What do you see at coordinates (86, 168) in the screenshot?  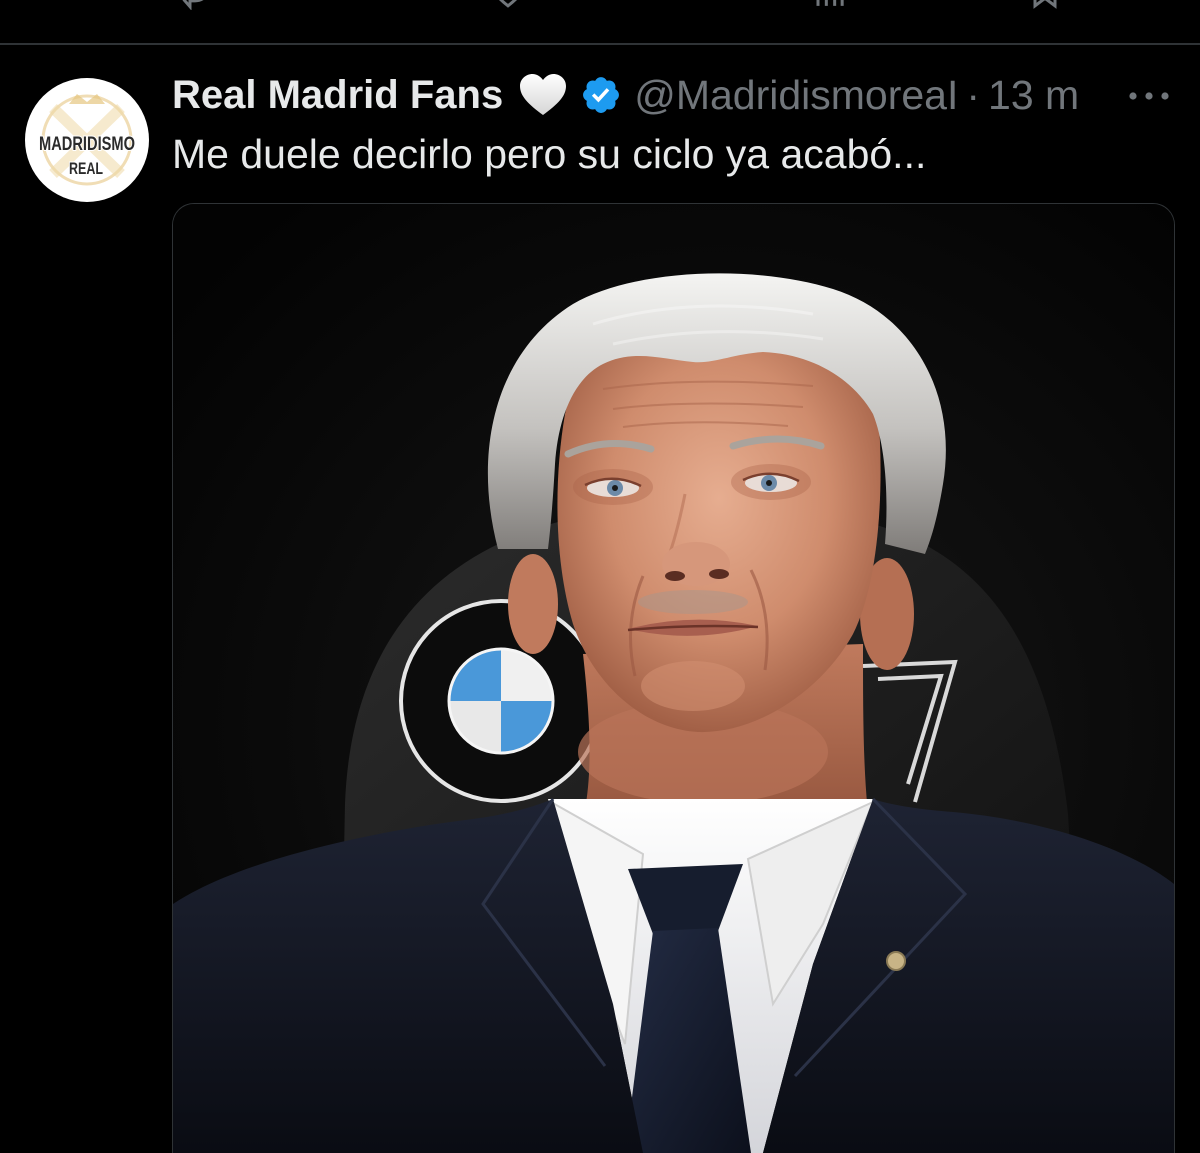 I see `avatar-logo-text-bottom: REAL` at bounding box center [86, 168].